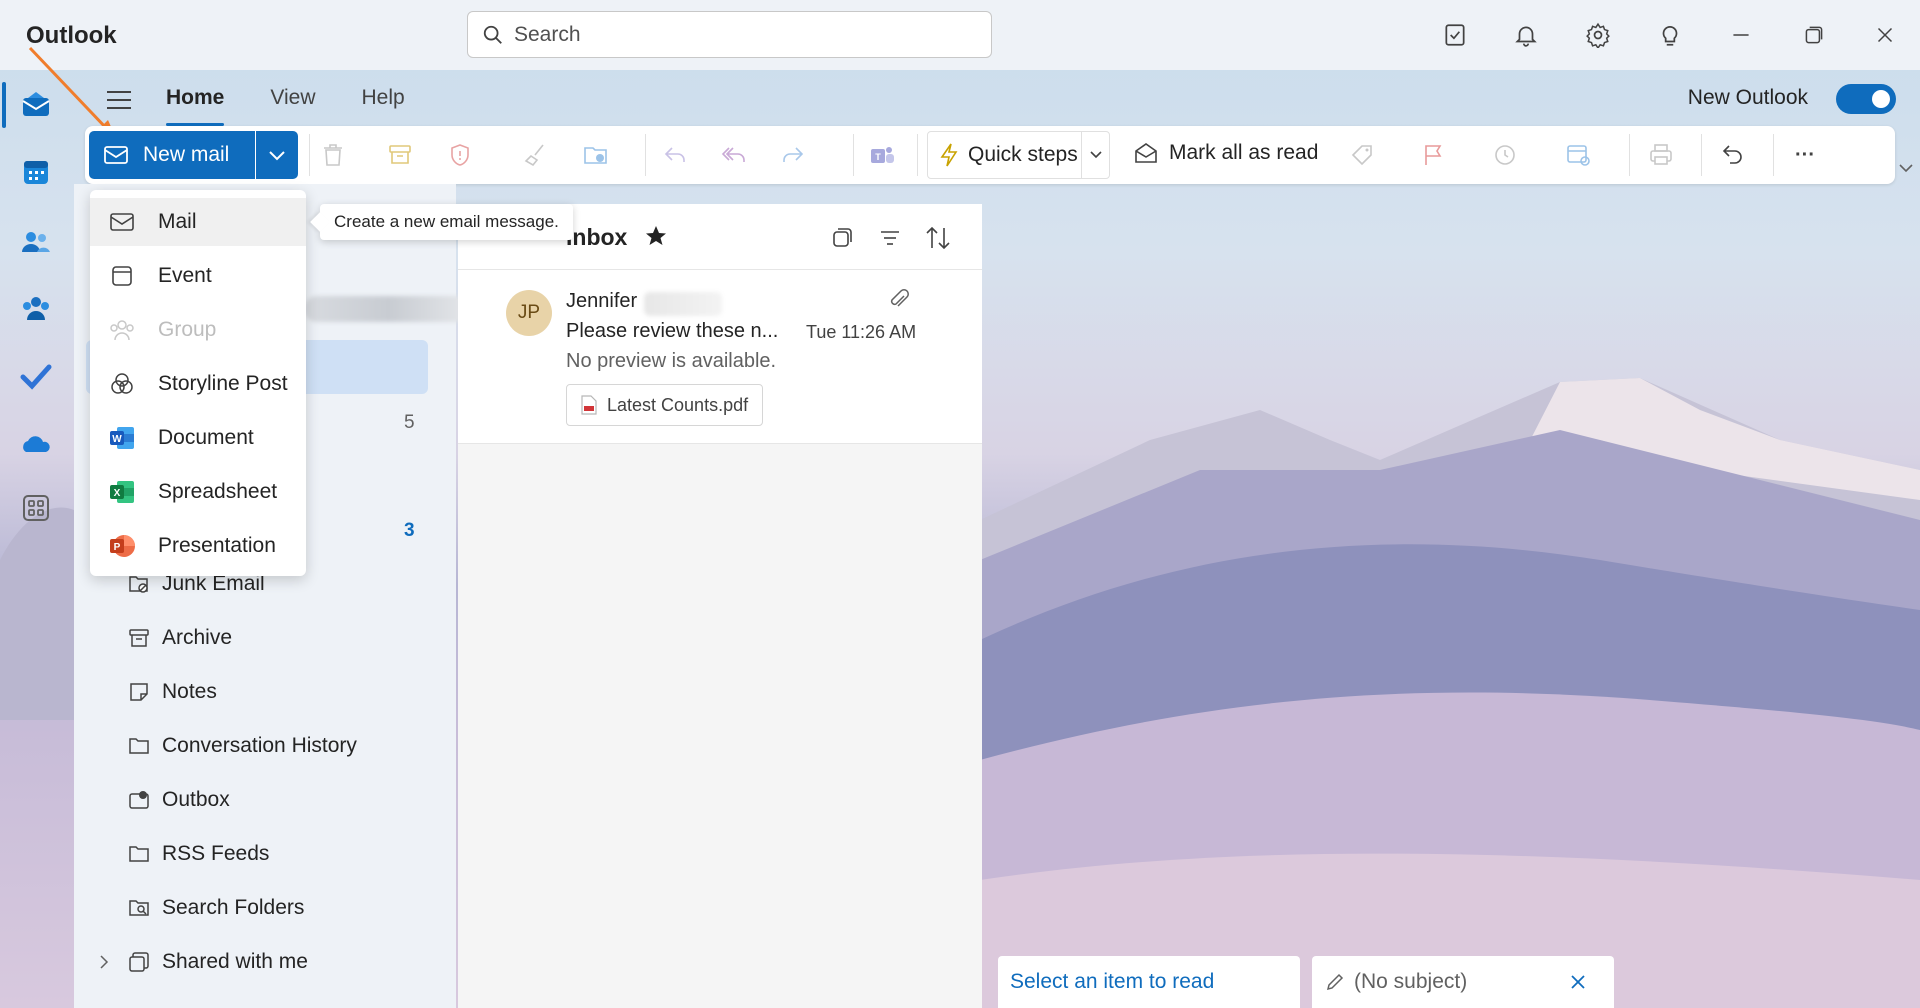 Image resolution: width=1920 pixels, height=1008 pixels. What do you see at coordinates (1578, 982) in the screenshot?
I see `close-draft-icon` at bounding box center [1578, 982].